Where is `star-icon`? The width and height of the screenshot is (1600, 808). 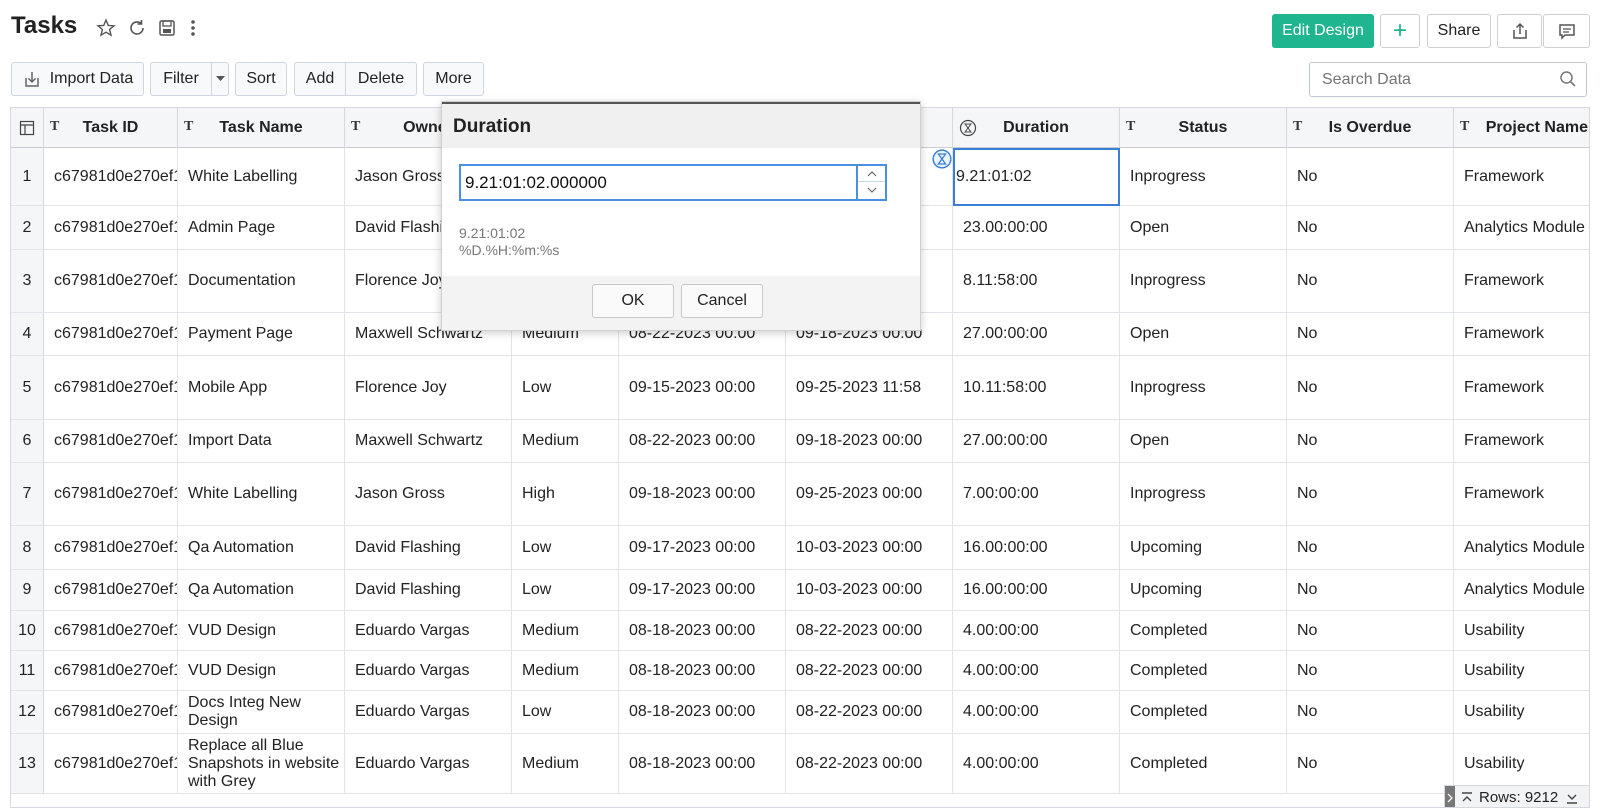
star-icon is located at coordinates (106, 28).